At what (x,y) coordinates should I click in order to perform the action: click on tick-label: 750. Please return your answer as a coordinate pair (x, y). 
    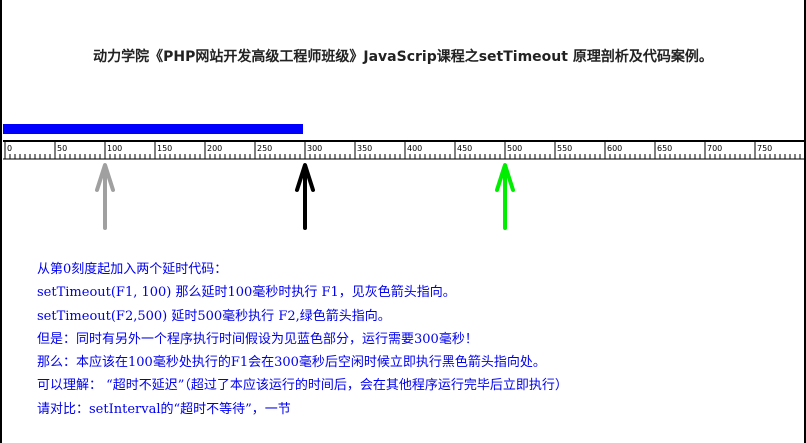
    Looking at the image, I should click on (764, 148).